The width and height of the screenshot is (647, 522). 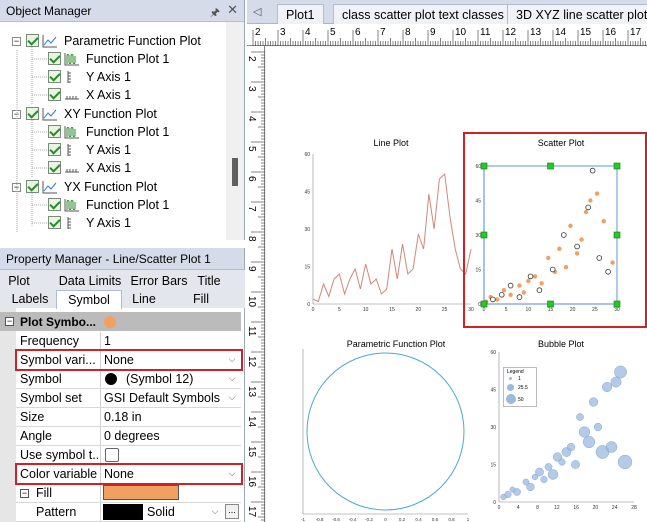 I want to click on symbol-select: (Symbol 12) ⌵, so click(x=170, y=379).